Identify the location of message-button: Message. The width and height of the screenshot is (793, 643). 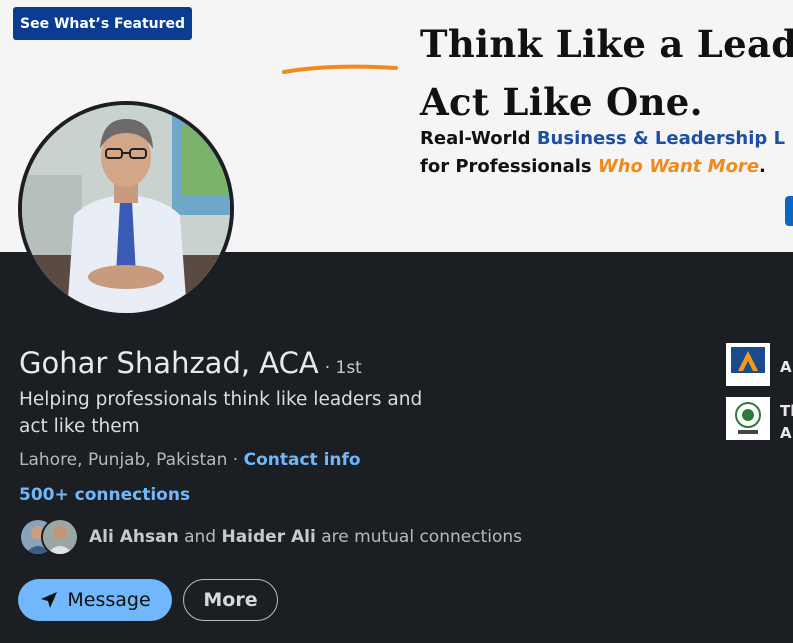
(95, 600).